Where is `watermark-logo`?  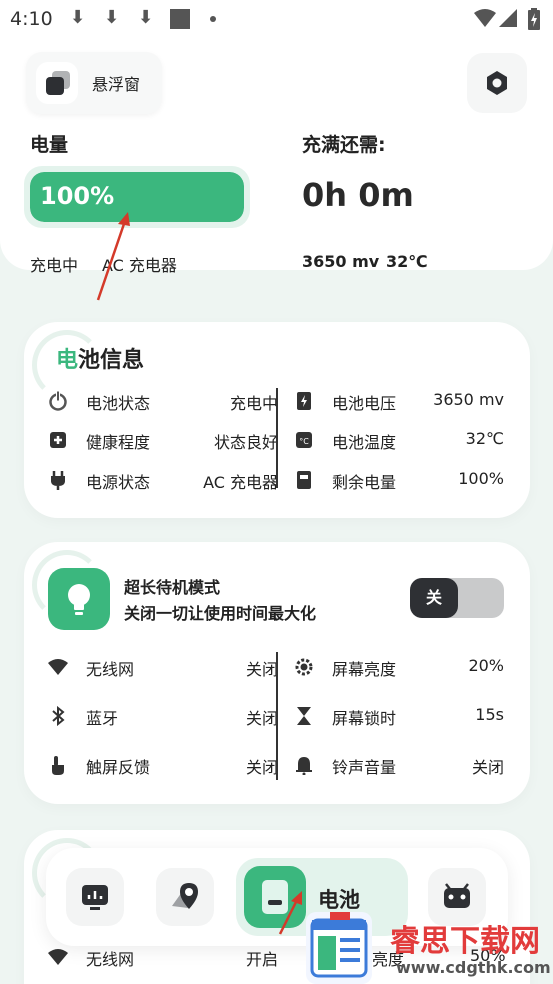
watermark-logo is located at coordinates (339, 948).